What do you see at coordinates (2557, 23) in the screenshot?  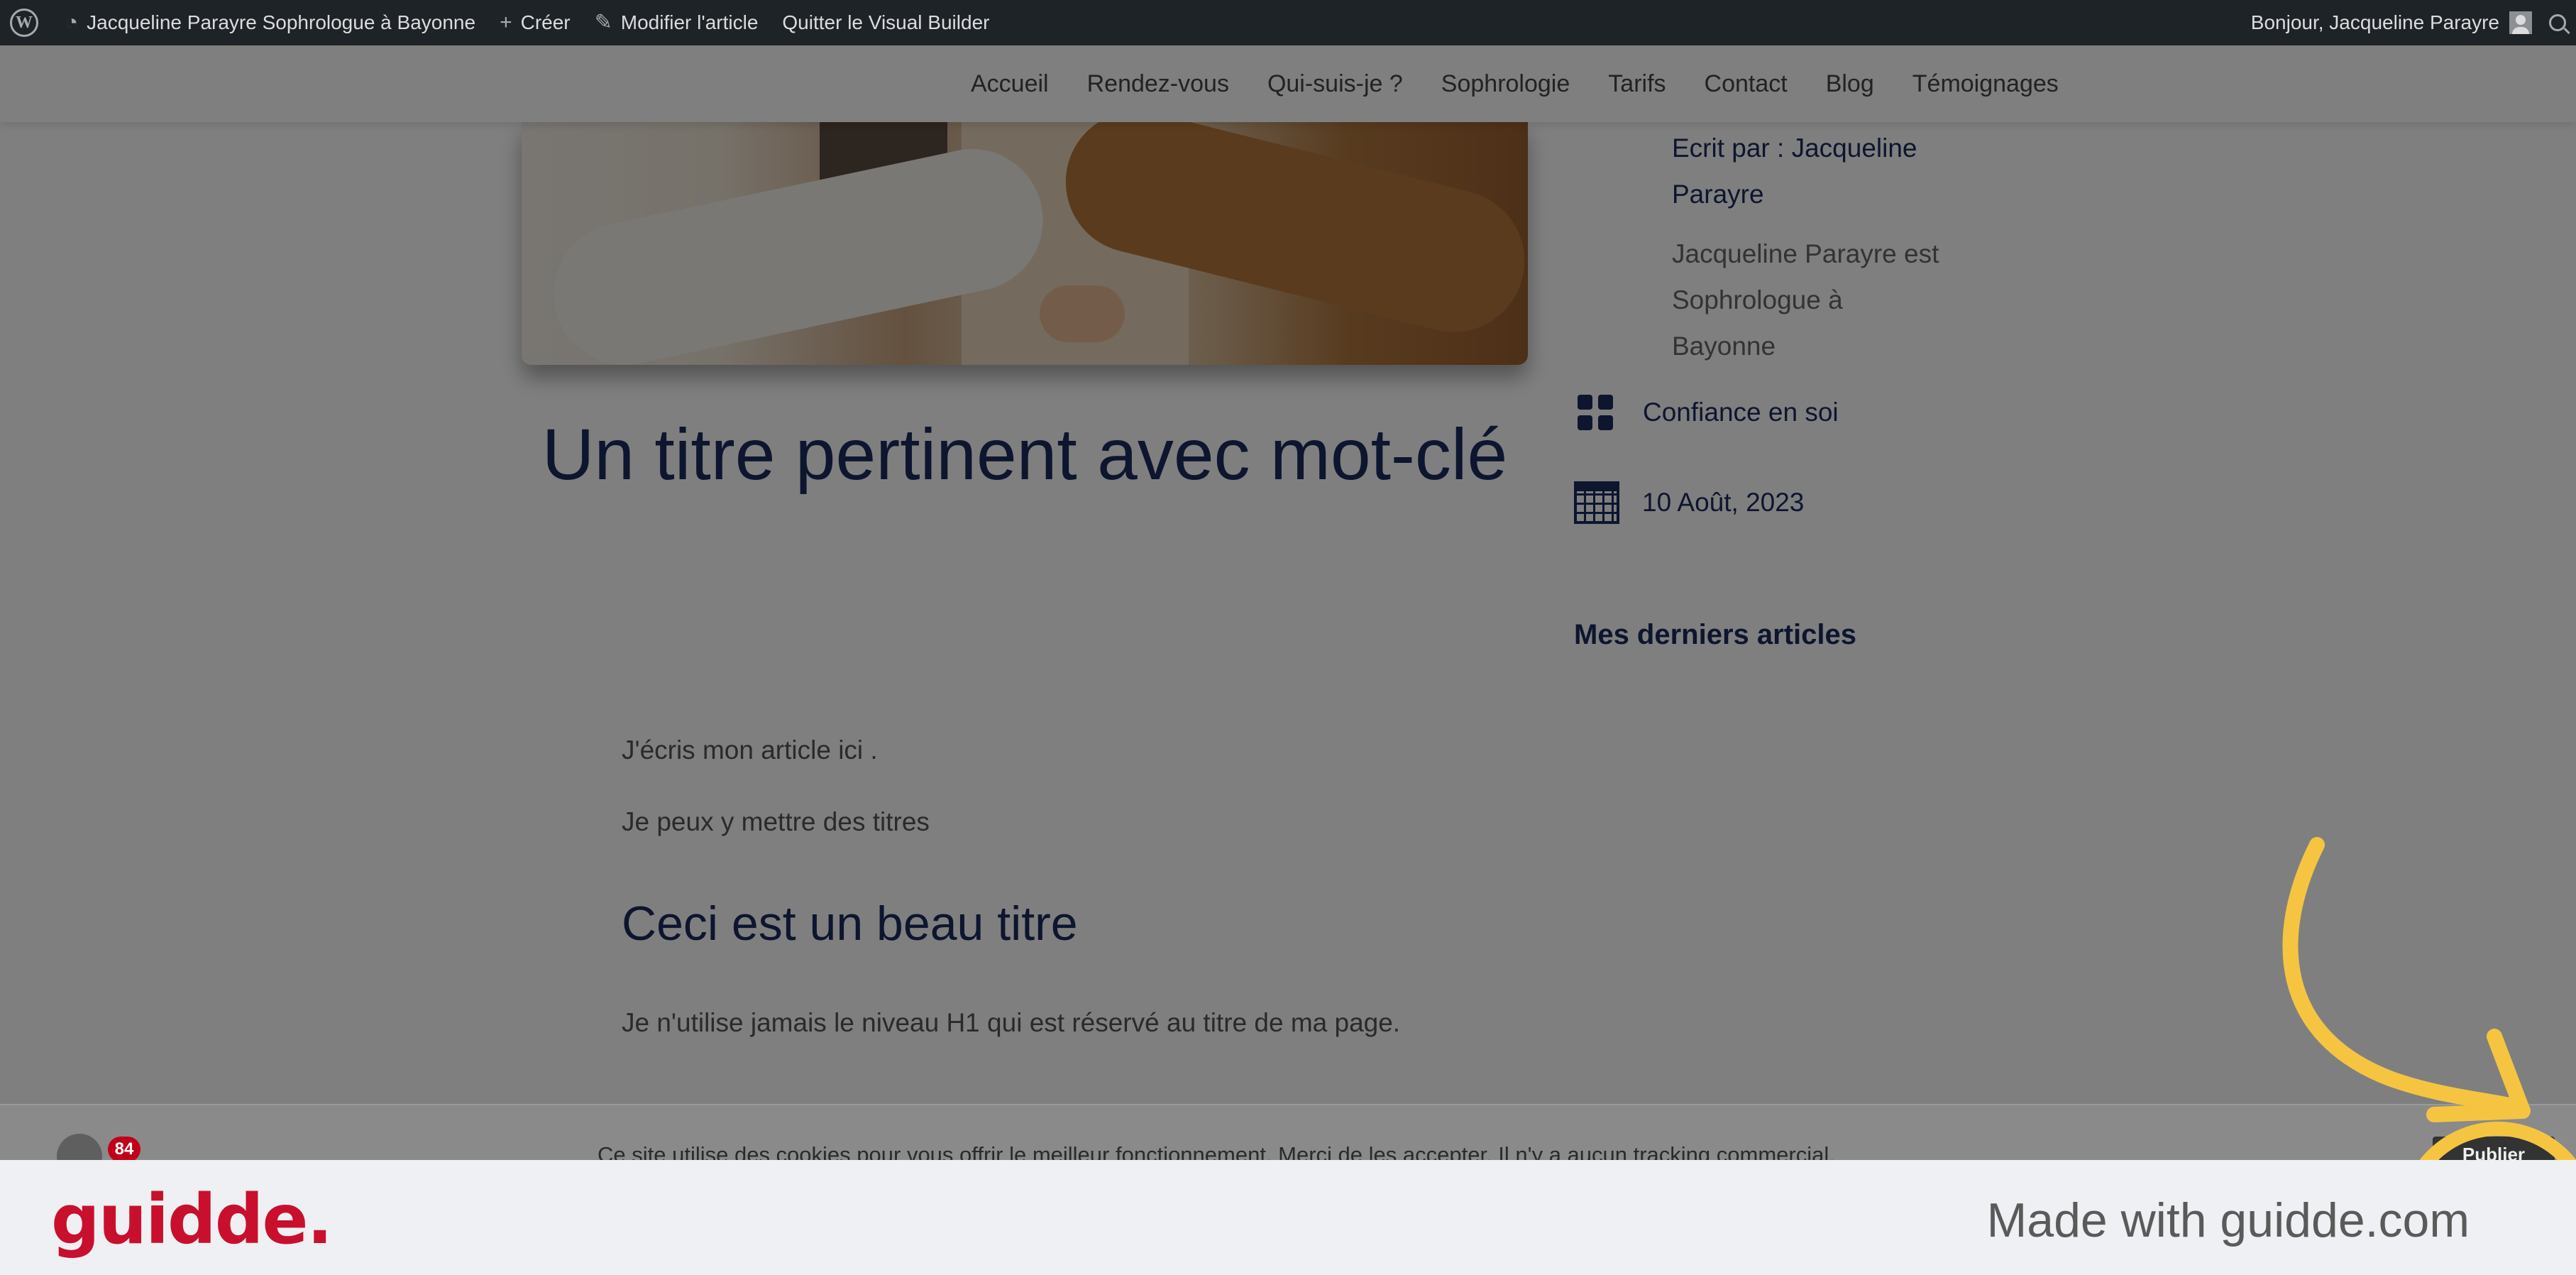 I see `search-icon` at bounding box center [2557, 23].